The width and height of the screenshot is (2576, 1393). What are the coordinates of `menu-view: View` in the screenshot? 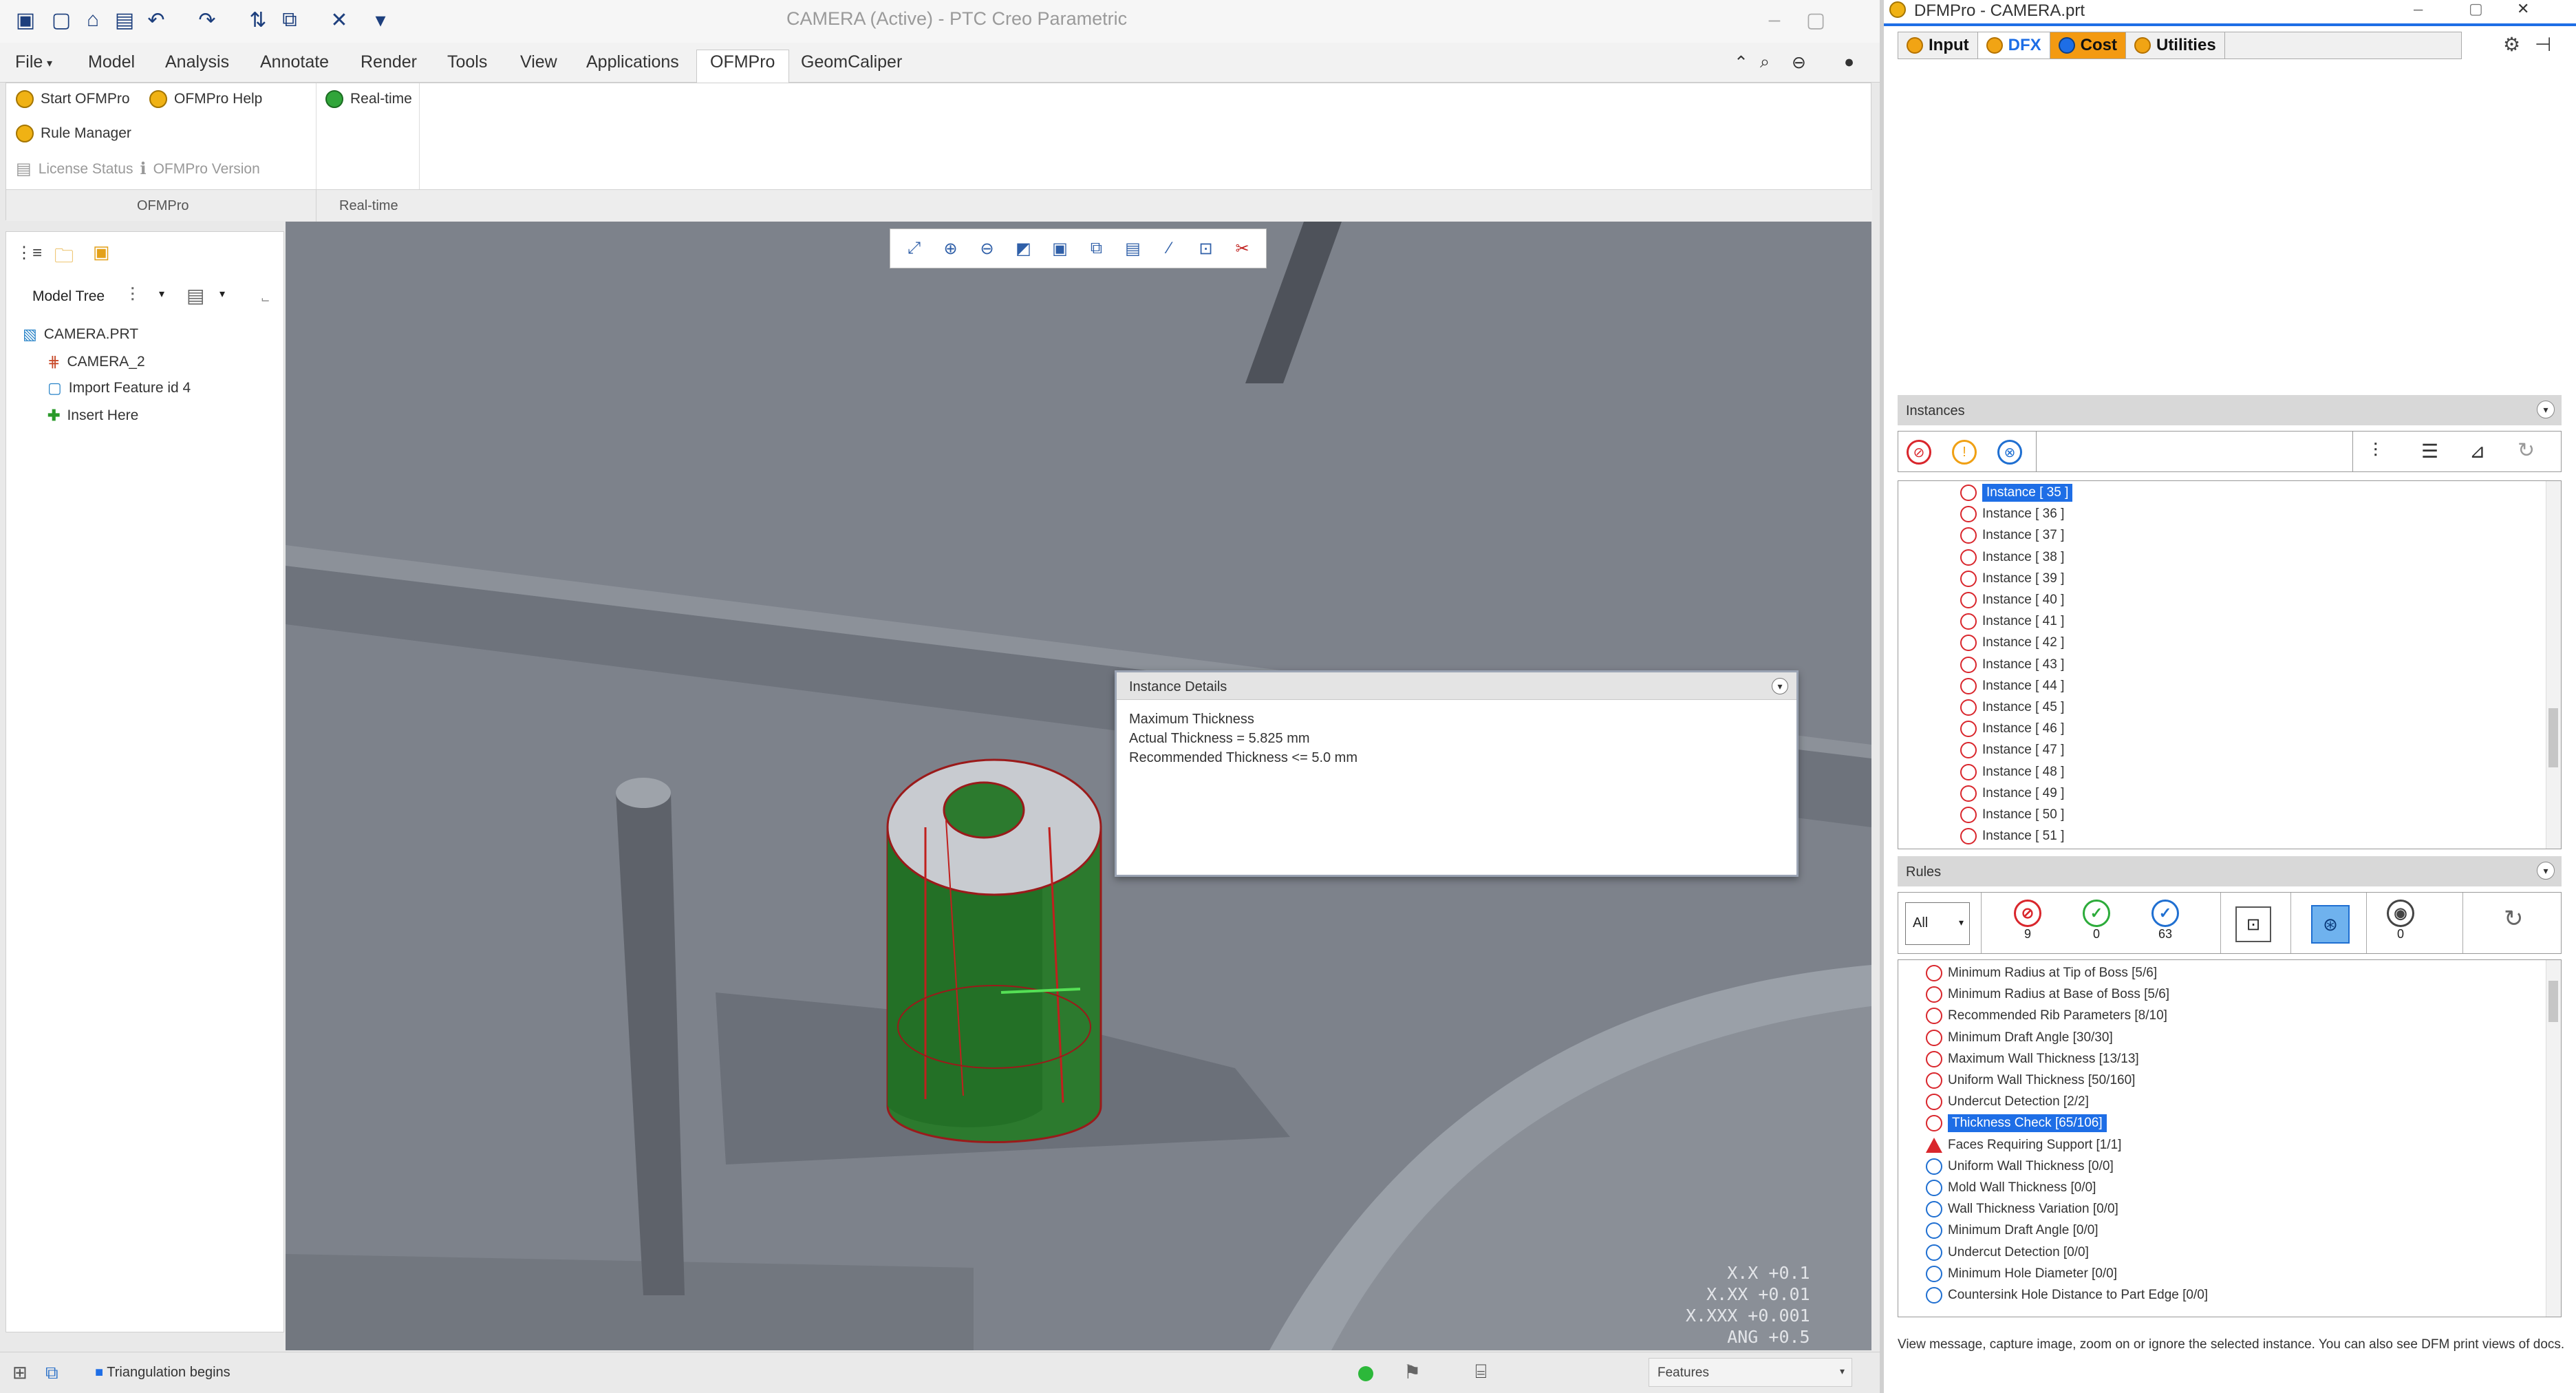 It's located at (538, 62).